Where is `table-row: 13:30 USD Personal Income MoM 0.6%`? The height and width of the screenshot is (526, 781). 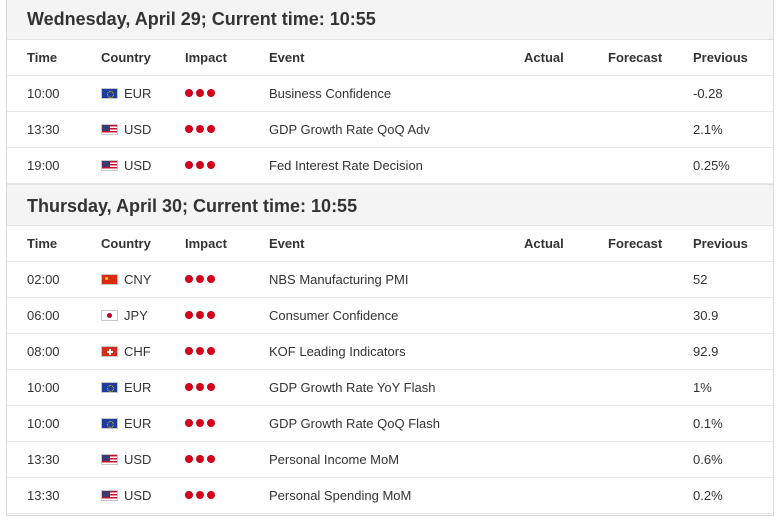 table-row: 13:30 USD Personal Income MoM 0.6% is located at coordinates (390, 460).